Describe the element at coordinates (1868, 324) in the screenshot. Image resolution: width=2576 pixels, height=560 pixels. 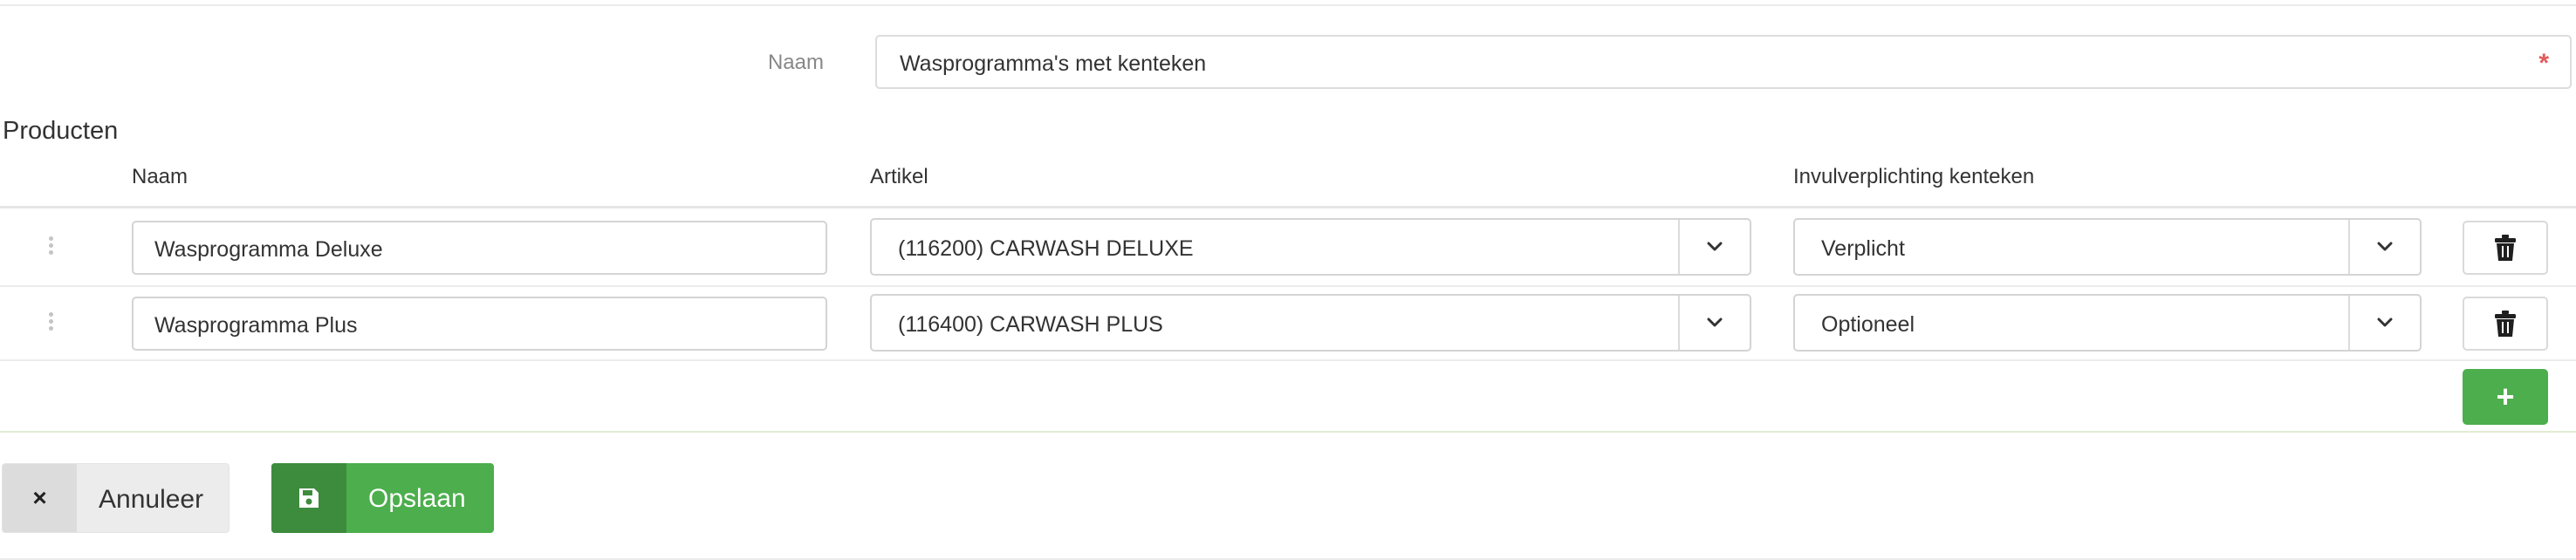
I see `invulverplichting-select-value: Optioneel` at that location.